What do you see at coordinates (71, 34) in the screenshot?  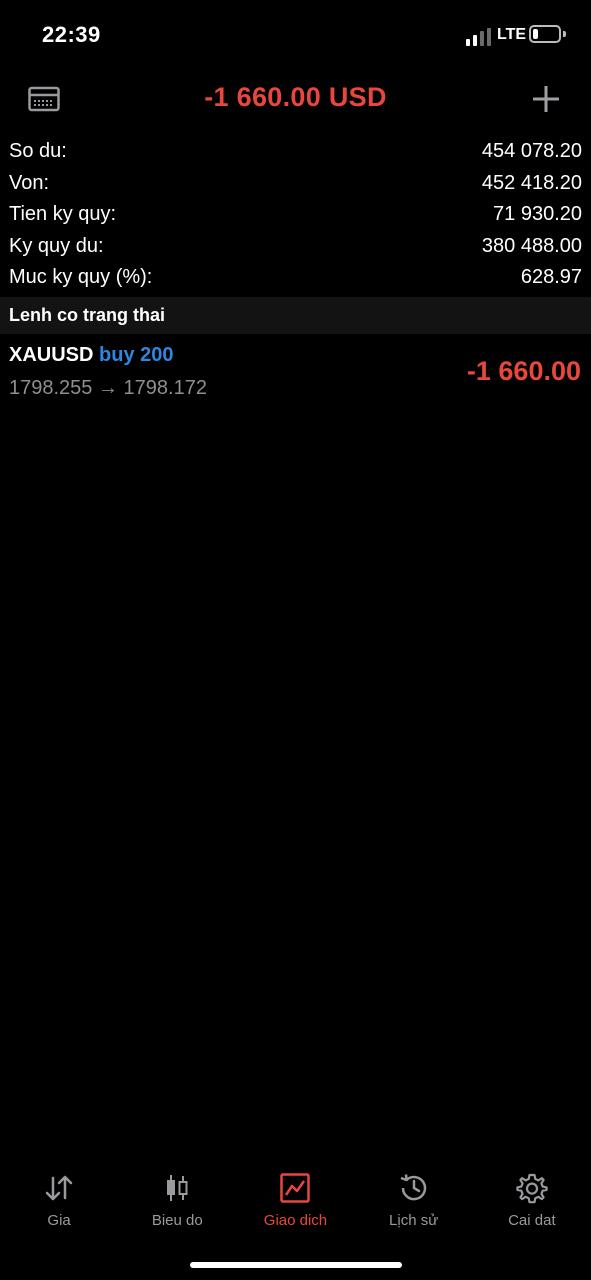 I see `status-time: 22:39` at bounding box center [71, 34].